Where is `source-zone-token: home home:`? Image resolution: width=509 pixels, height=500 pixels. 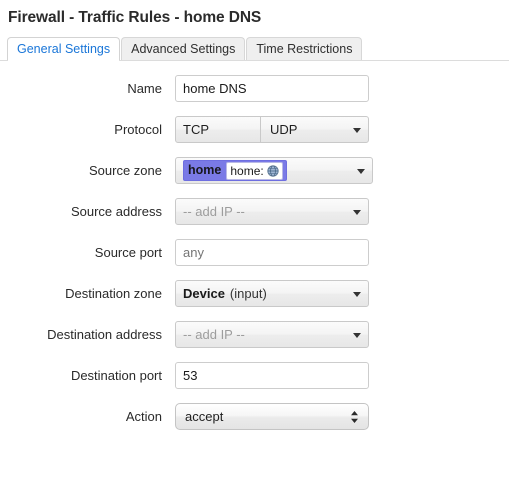 source-zone-token: home home: is located at coordinates (235, 170).